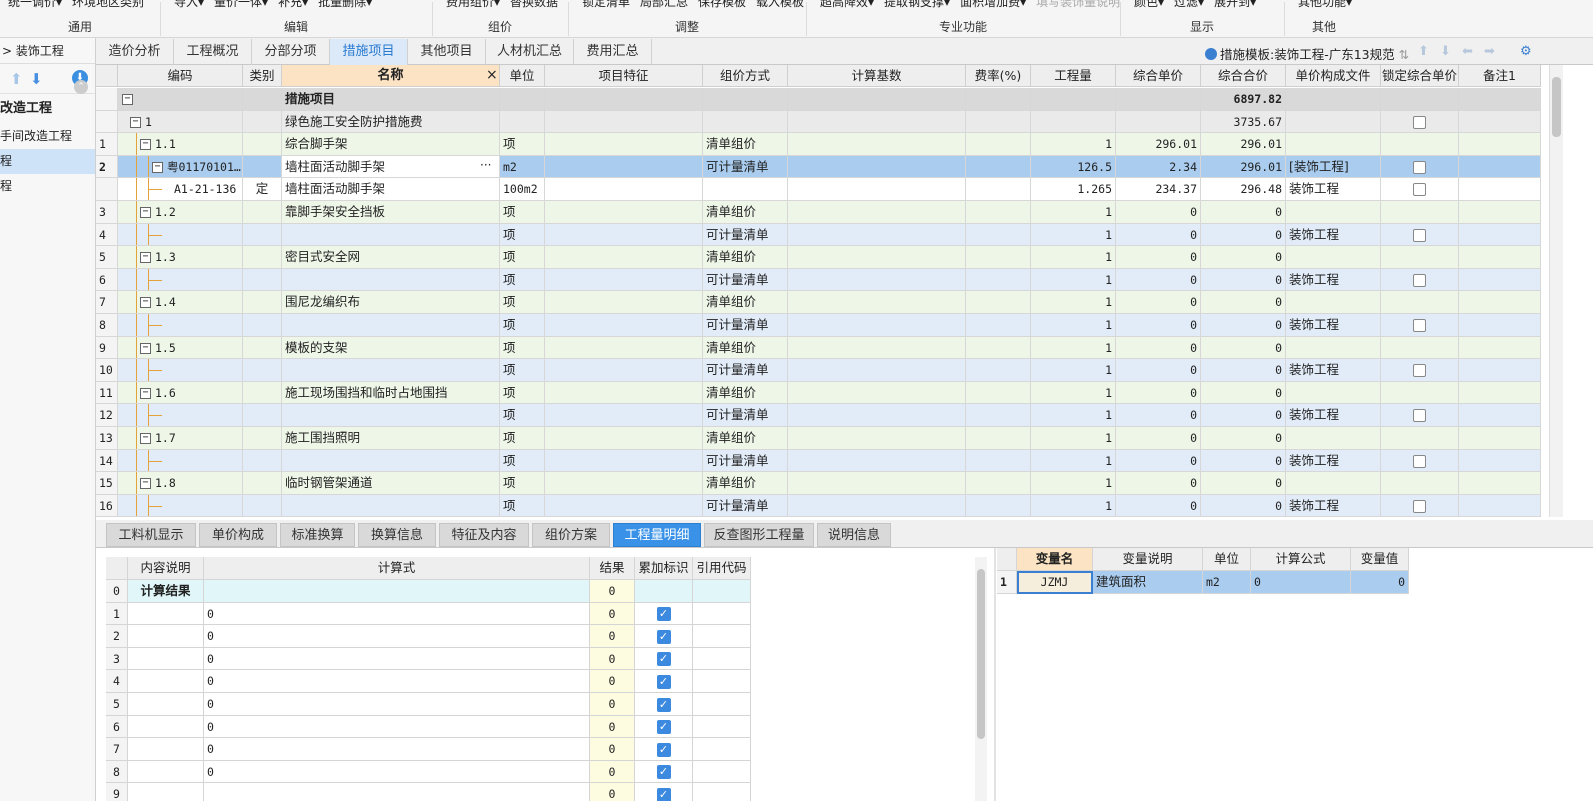 The height and width of the screenshot is (801, 1593). I want to click on detail-tab-6: 组价方案, so click(571, 535).